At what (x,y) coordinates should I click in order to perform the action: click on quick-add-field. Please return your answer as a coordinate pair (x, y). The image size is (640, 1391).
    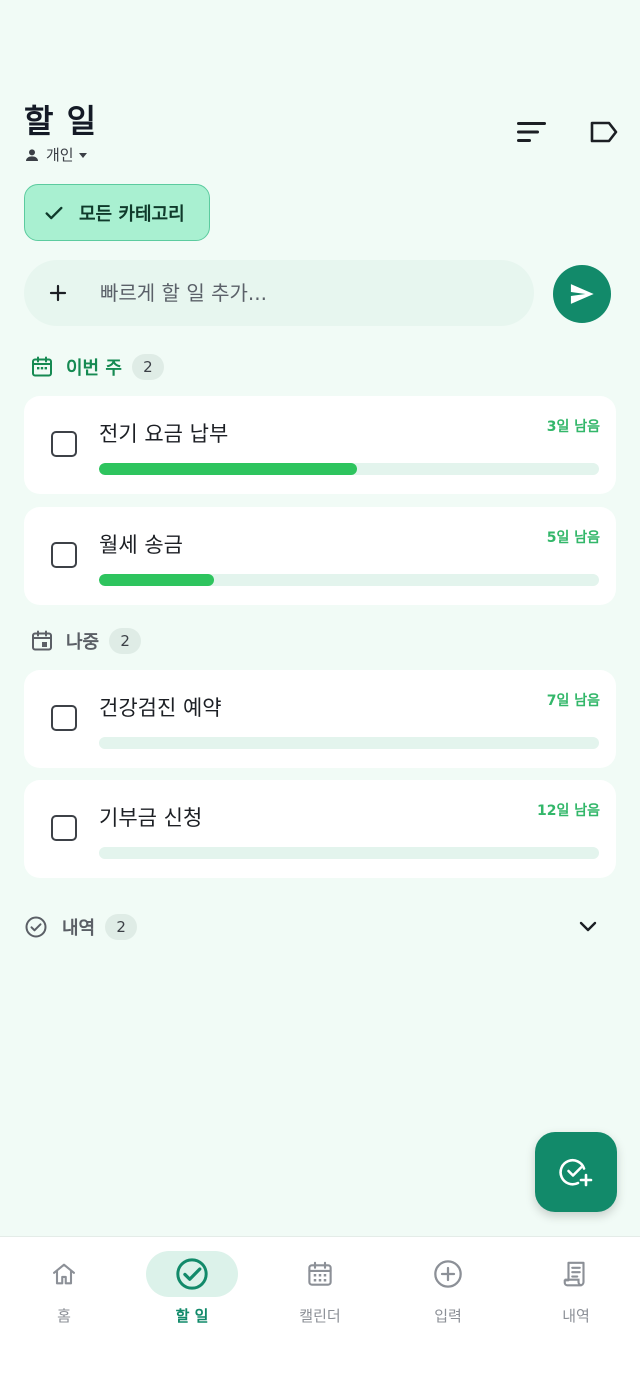
    Looking at the image, I should click on (279, 293).